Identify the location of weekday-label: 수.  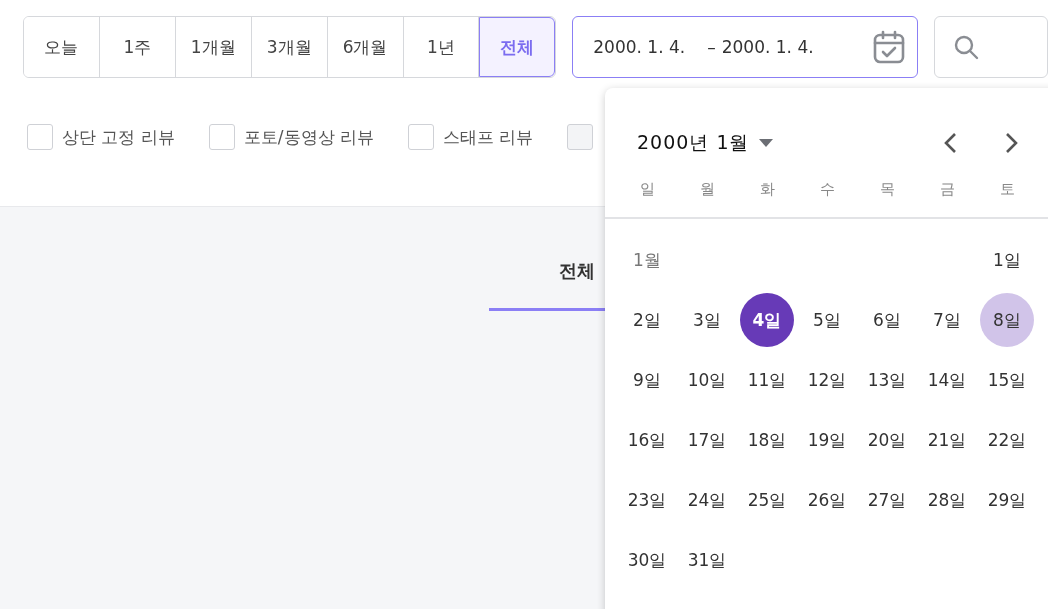
(827, 189).